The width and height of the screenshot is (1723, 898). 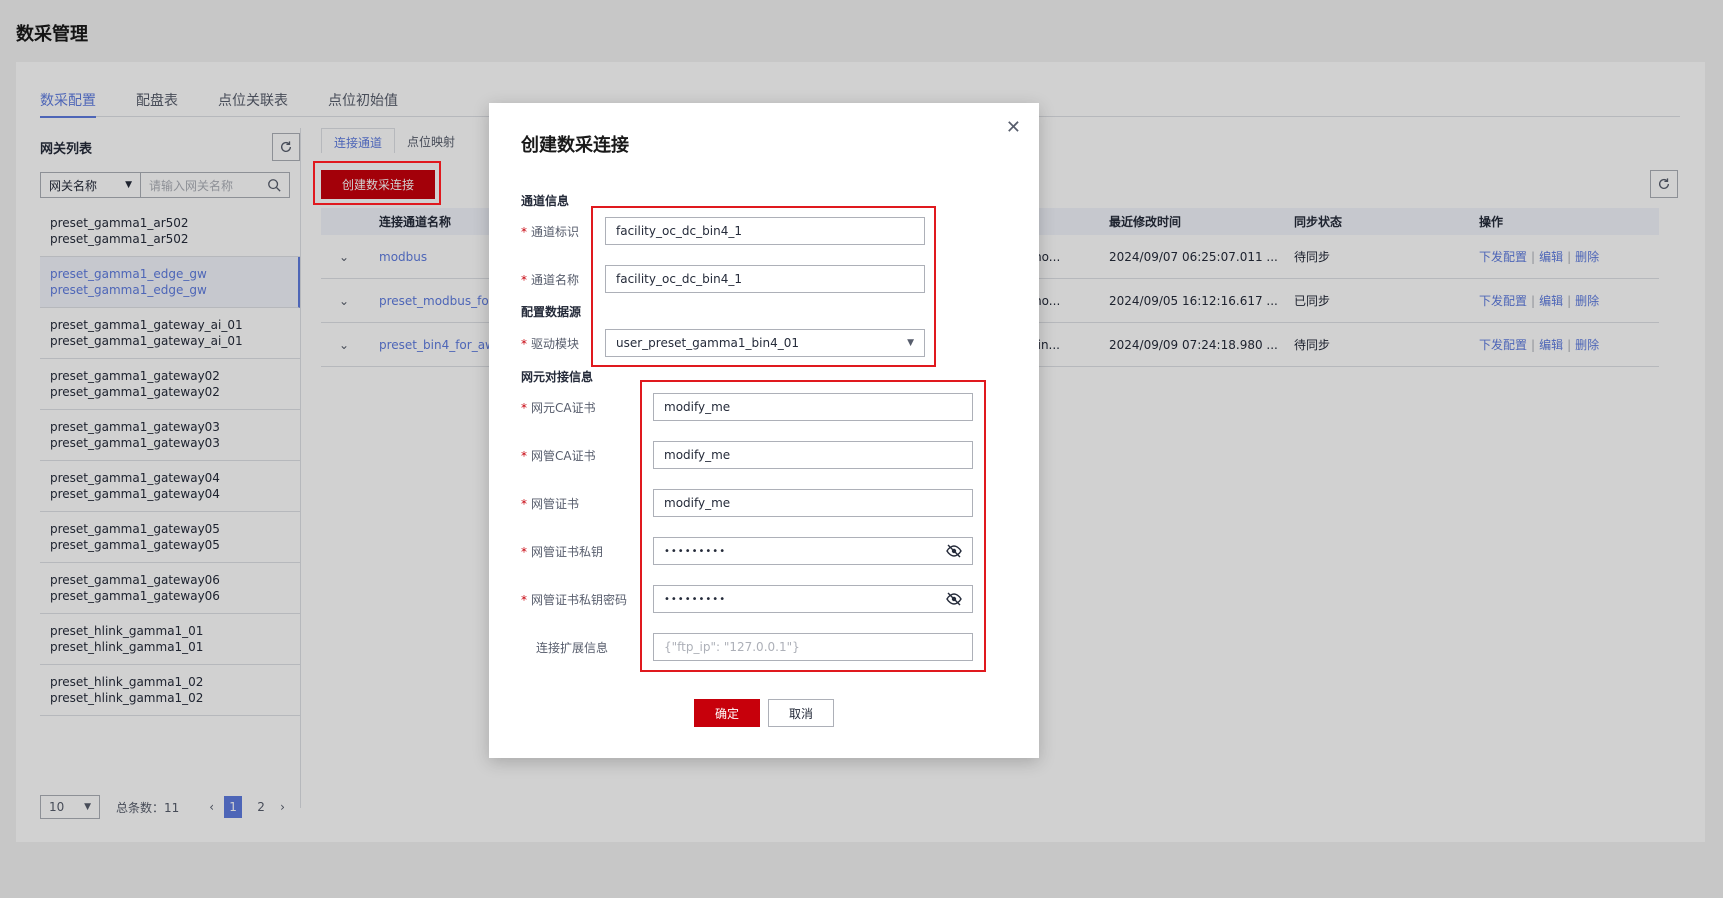 I want to click on nm-key-input: •••••••••, so click(x=813, y=551).